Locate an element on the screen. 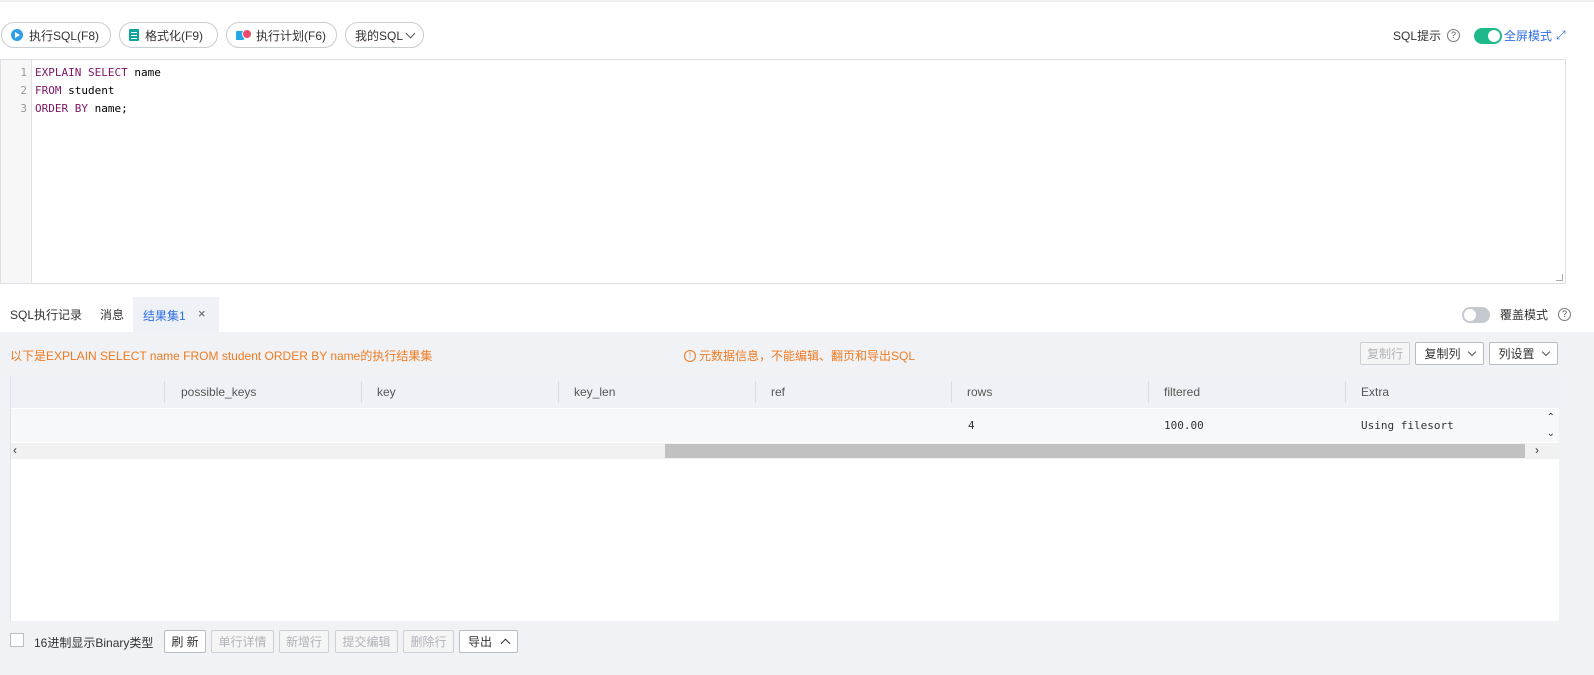 Image resolution: width=1594 pixels, height=675 pixels. line-number: 2 is located at coordinates (23, 90).